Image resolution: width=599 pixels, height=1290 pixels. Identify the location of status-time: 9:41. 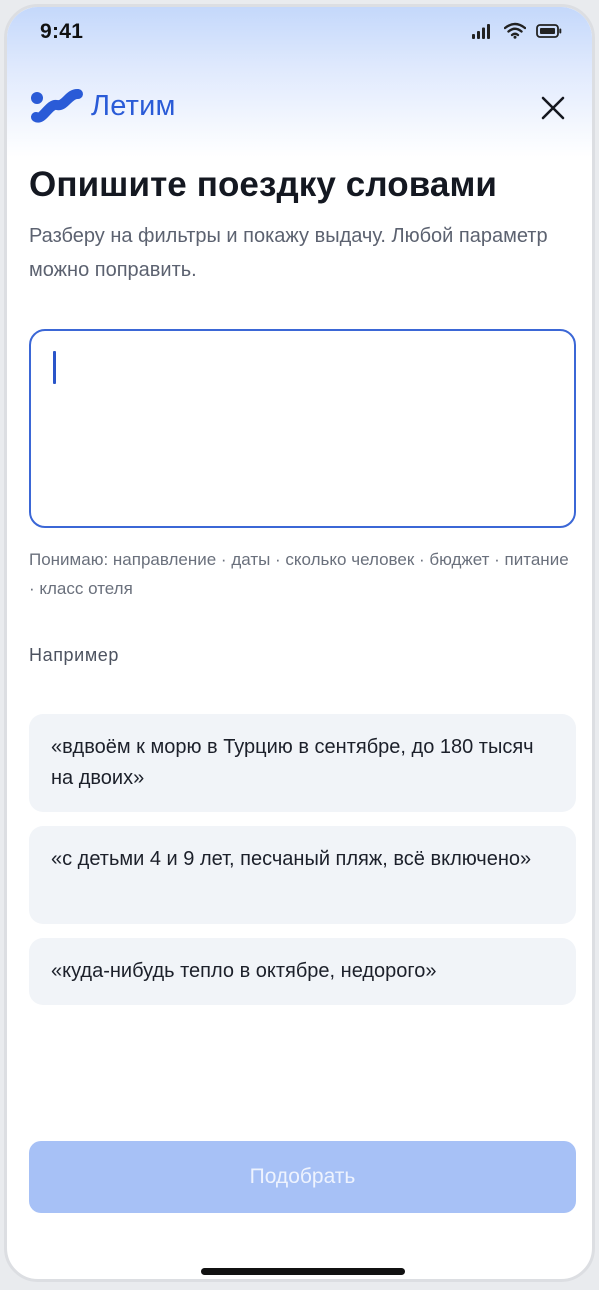
(62, 31).